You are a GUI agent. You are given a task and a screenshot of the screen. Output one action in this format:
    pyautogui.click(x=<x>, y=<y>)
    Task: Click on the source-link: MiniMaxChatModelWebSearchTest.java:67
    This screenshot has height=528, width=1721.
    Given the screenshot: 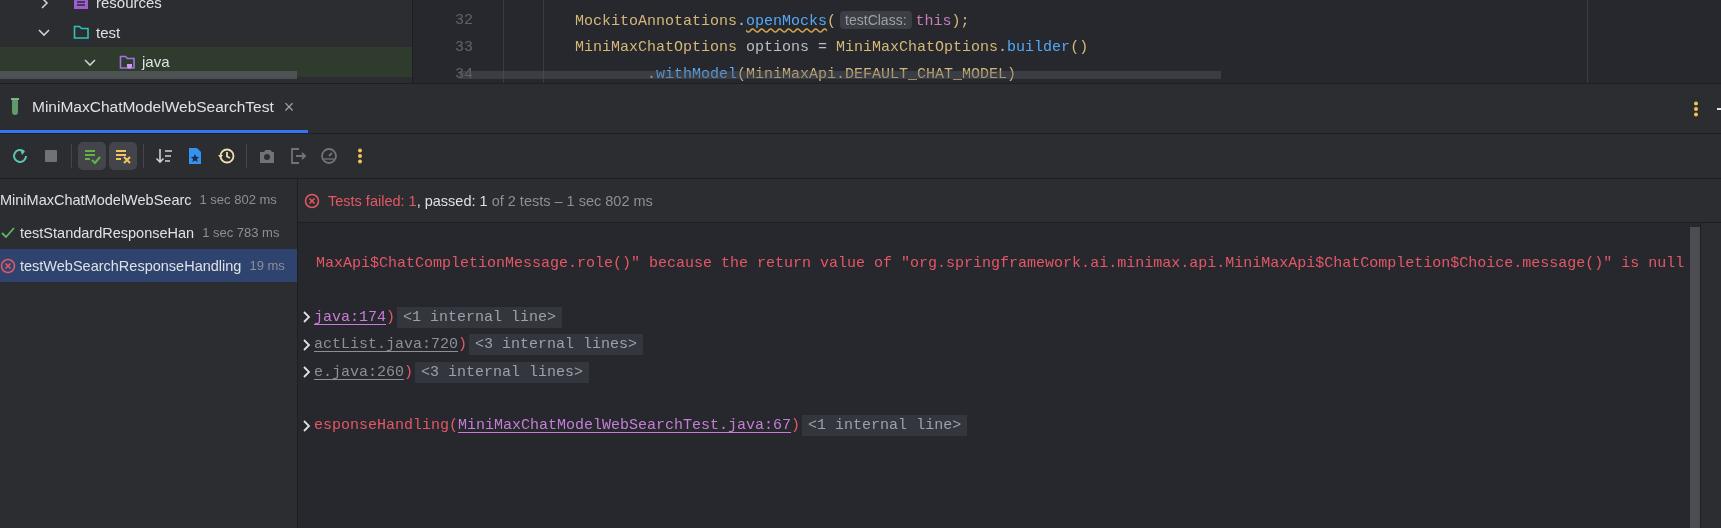 What is the action you would take?
    pyautogui.click(x=625, y=426)
    